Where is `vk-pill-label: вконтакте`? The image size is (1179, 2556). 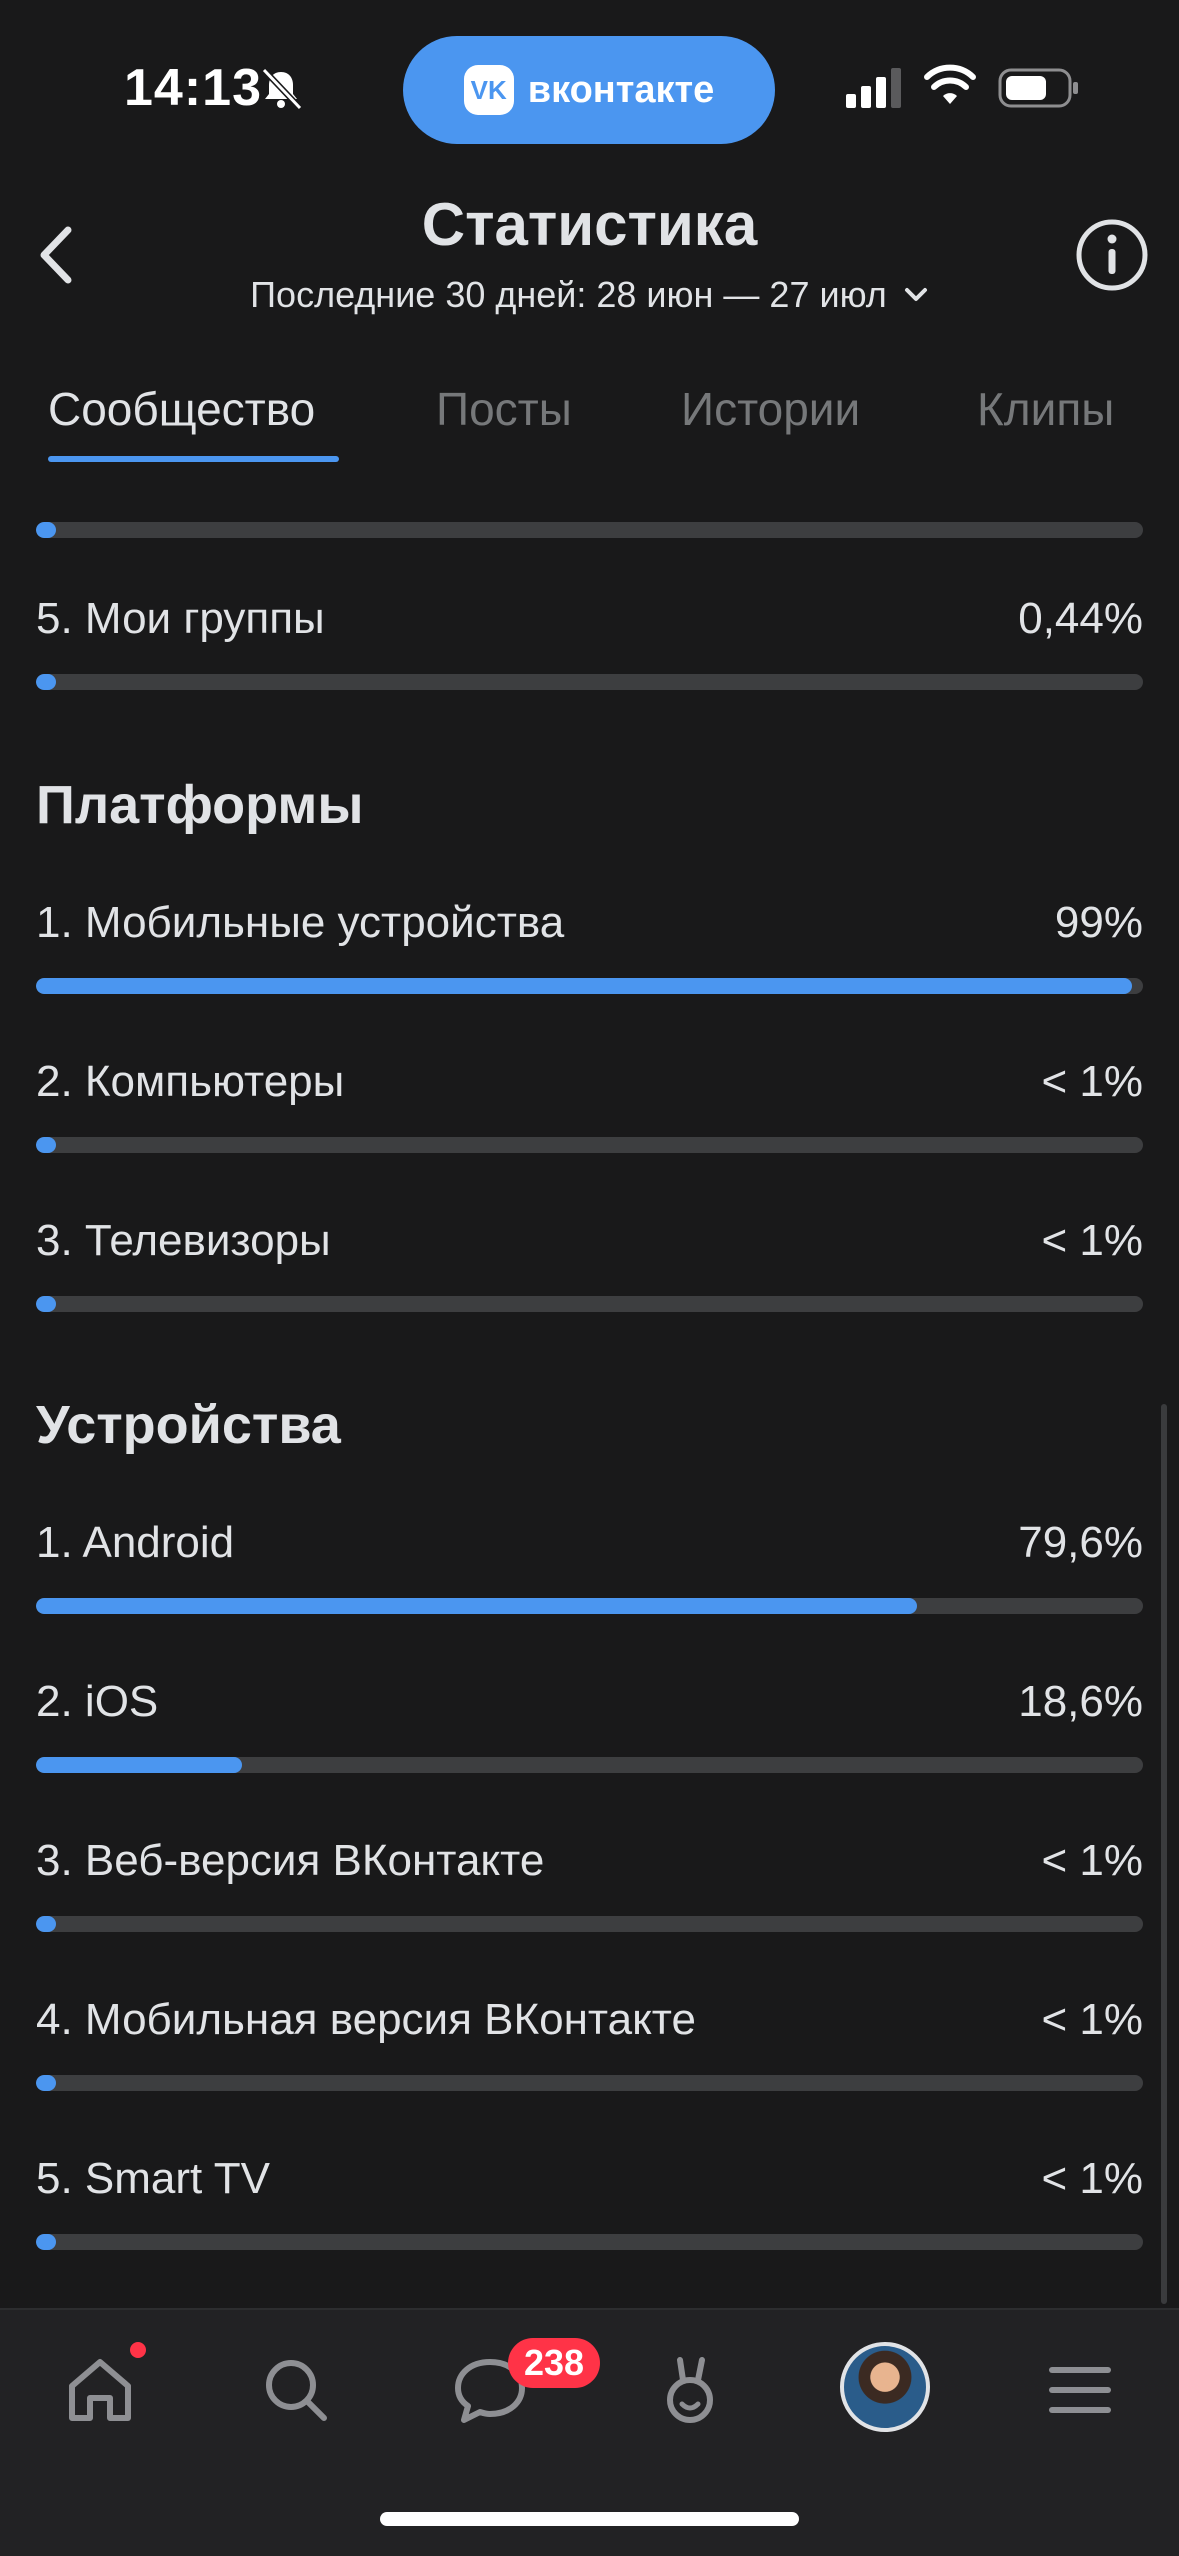
vk-pill-label: вконтакте is located at coordinates (621, 89).